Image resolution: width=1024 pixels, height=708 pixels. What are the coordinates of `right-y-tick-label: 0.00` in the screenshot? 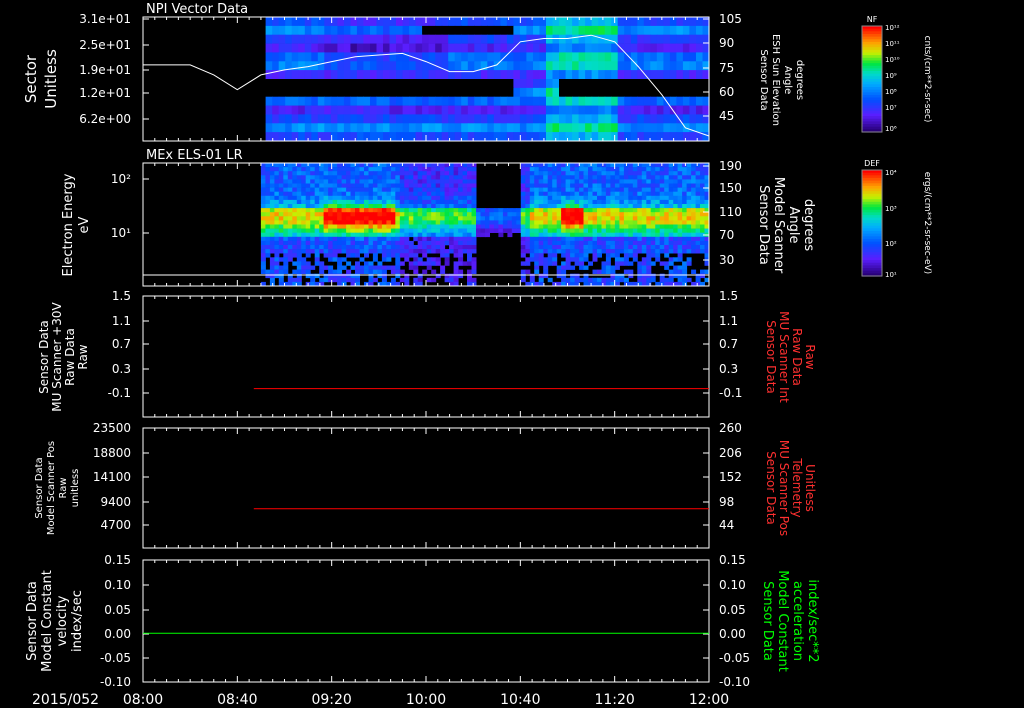 It's located at (732, 634).